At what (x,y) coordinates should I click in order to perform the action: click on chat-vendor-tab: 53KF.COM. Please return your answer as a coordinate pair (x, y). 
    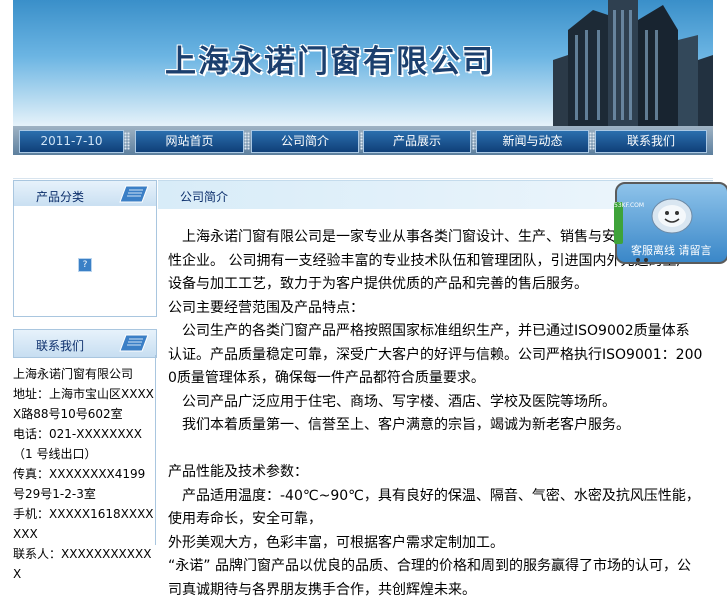
    Looking at the image, I should click on (629, 223).